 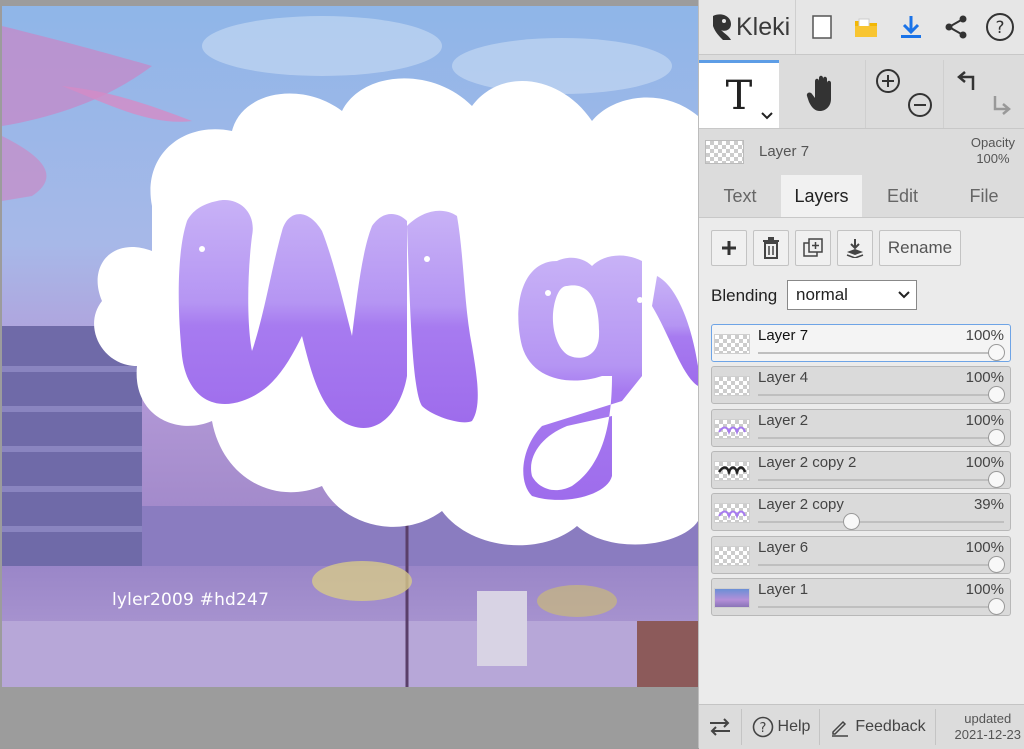 What do you see at coordinates (744, 295) in the screenshot?
I see `blending-label: Blending` at bounding box center [744, 295].